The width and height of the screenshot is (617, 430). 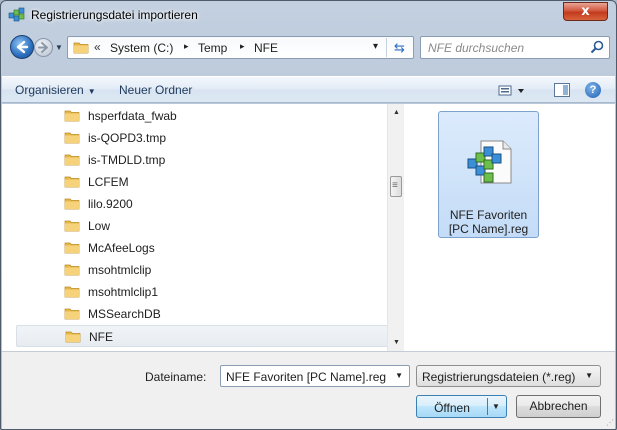 What do you see at coordinates (110, 204) in the screenshot?
I see `tree-item-label: lilo.9200` at bounding box center [110, 204].